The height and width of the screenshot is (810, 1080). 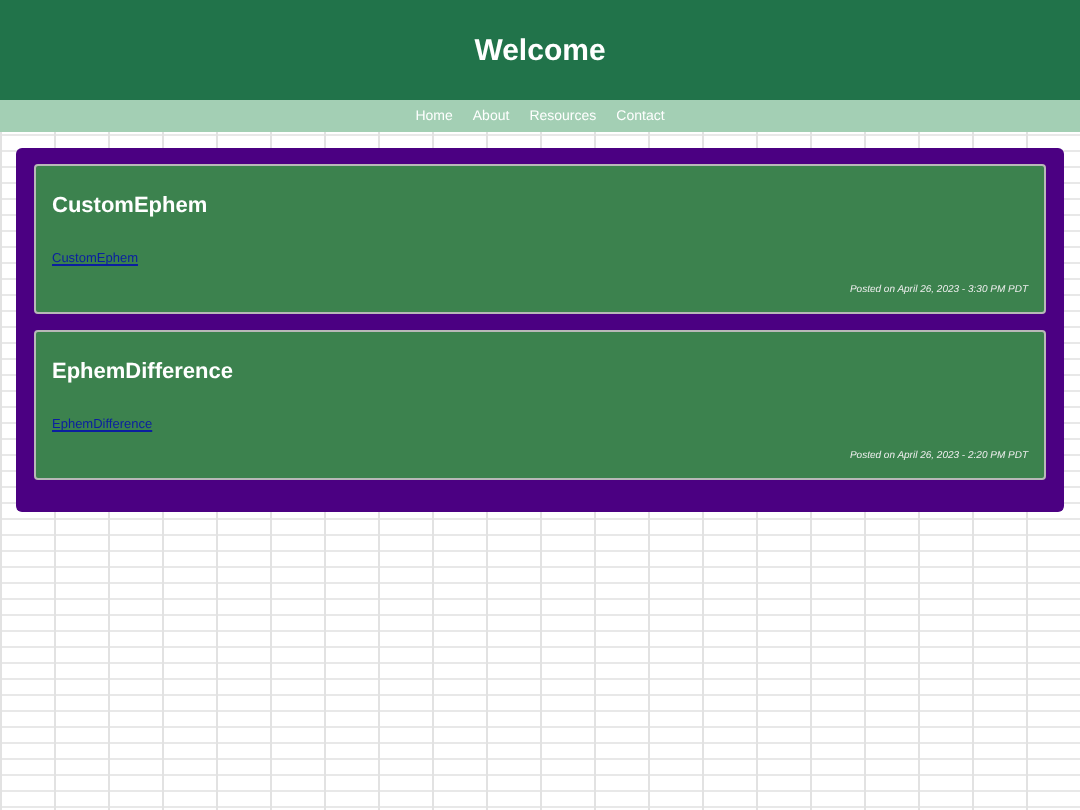 I want to click on post-title: EphemDifference, so click(x=143, y=372).